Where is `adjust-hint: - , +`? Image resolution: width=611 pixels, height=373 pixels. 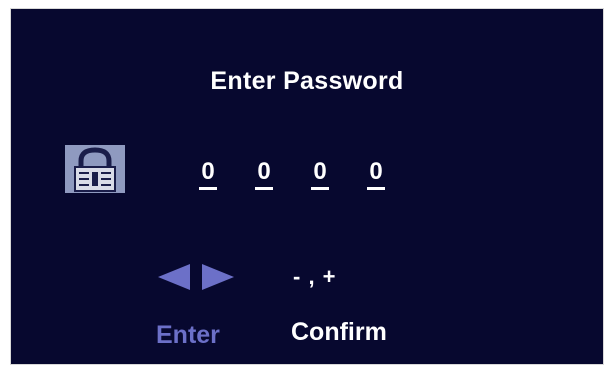 adjust-hint: - , + is located at coordinates (315, 276).